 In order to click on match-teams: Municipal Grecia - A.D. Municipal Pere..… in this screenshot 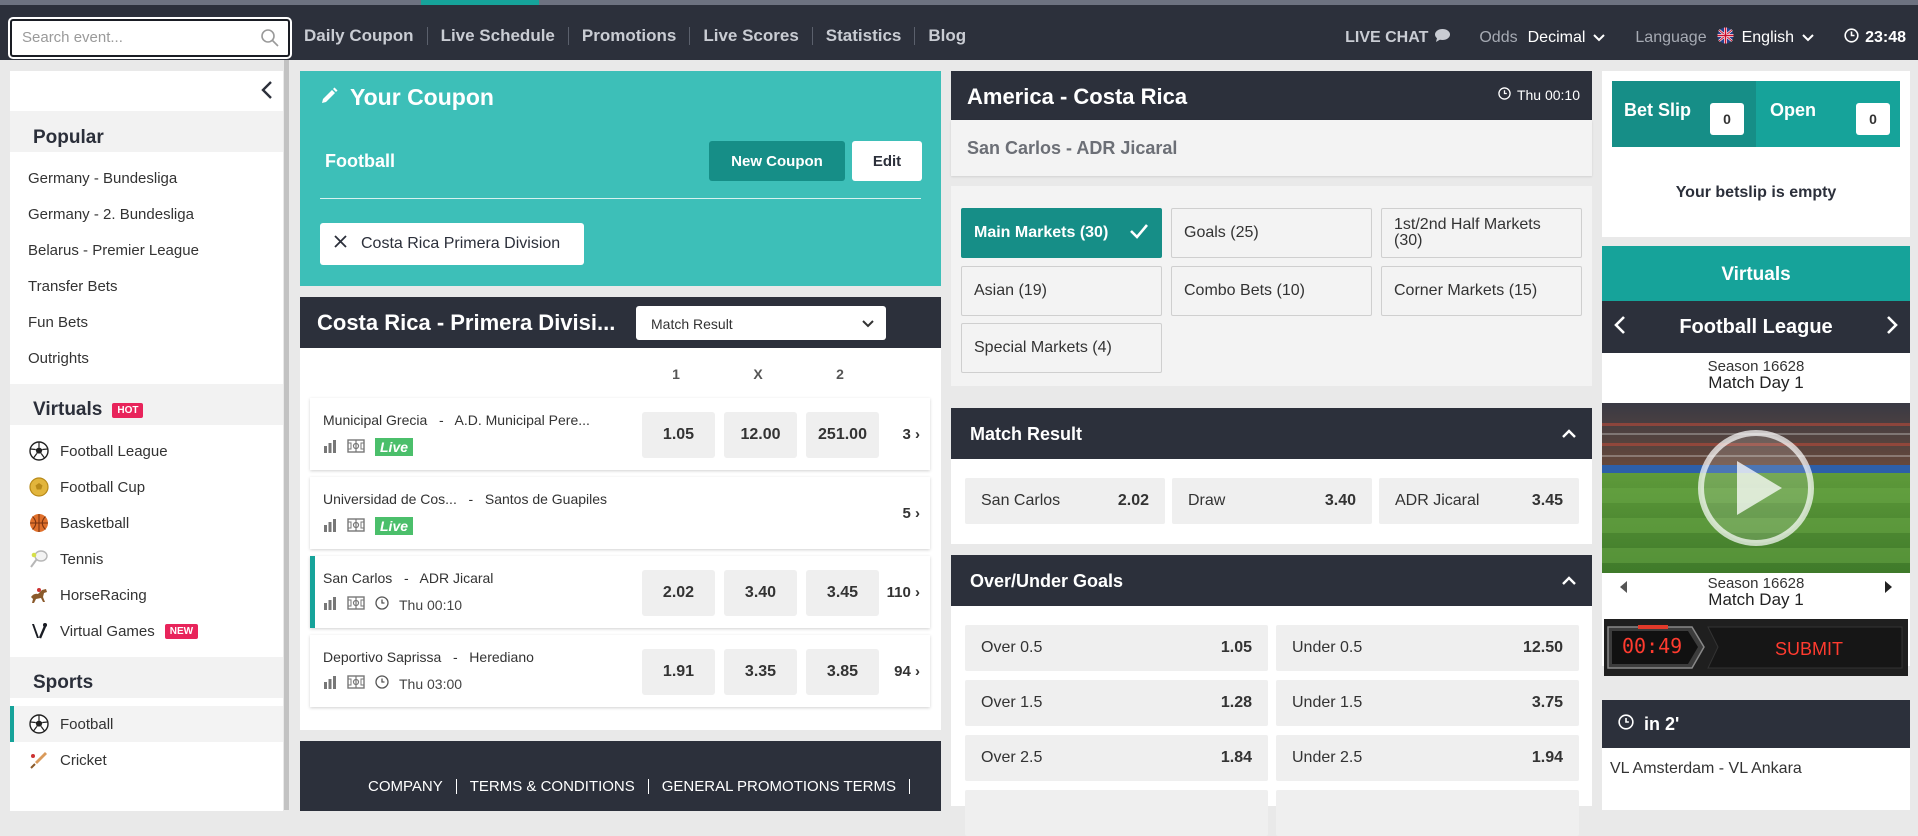, I will do `click(456, 420)`.